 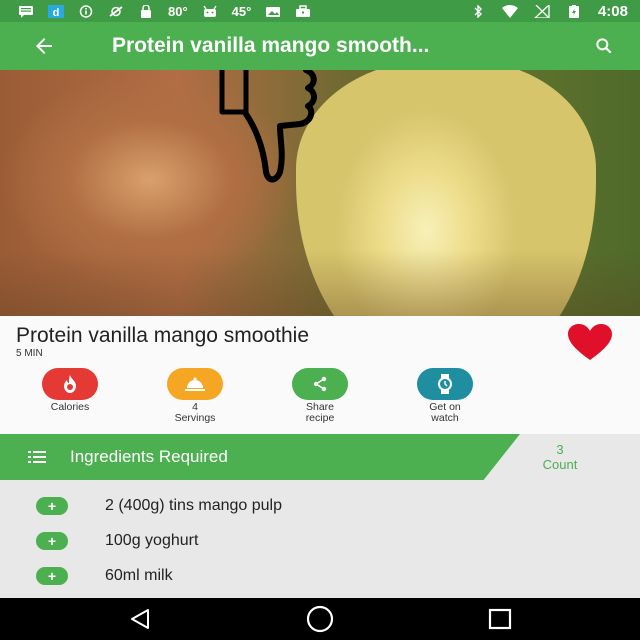 I want to click on nav-home-button, so click(x=320, y=619).